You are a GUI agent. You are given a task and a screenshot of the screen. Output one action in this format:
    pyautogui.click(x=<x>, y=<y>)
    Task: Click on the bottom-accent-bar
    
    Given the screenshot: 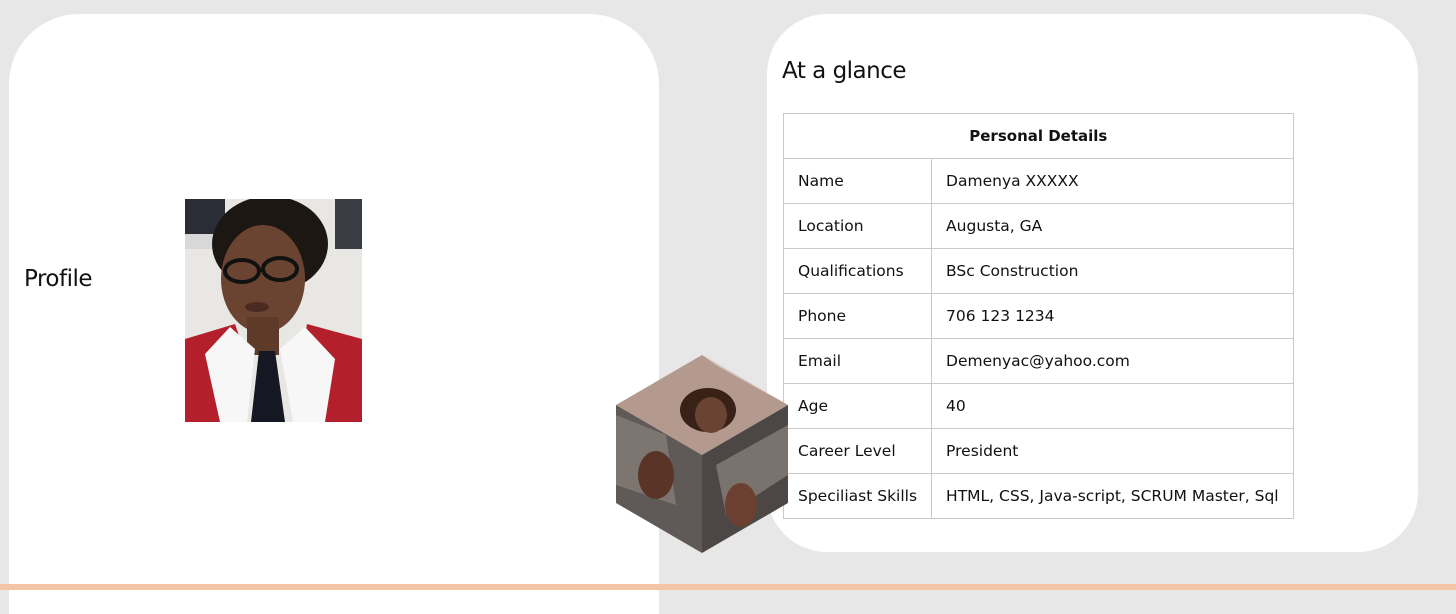 What is the action you would take?
    pyautogui.click(x=728, y=587)
    